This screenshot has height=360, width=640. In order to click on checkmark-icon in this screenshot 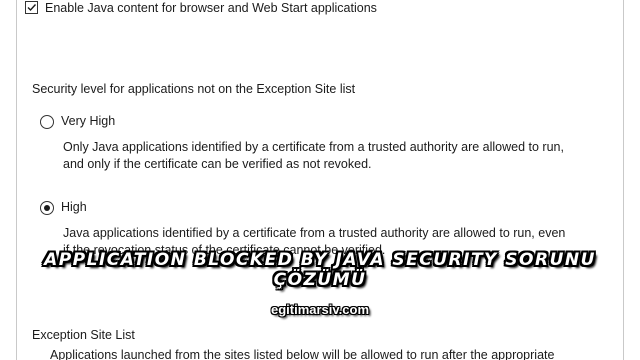, I will do `click(32, 8)`.